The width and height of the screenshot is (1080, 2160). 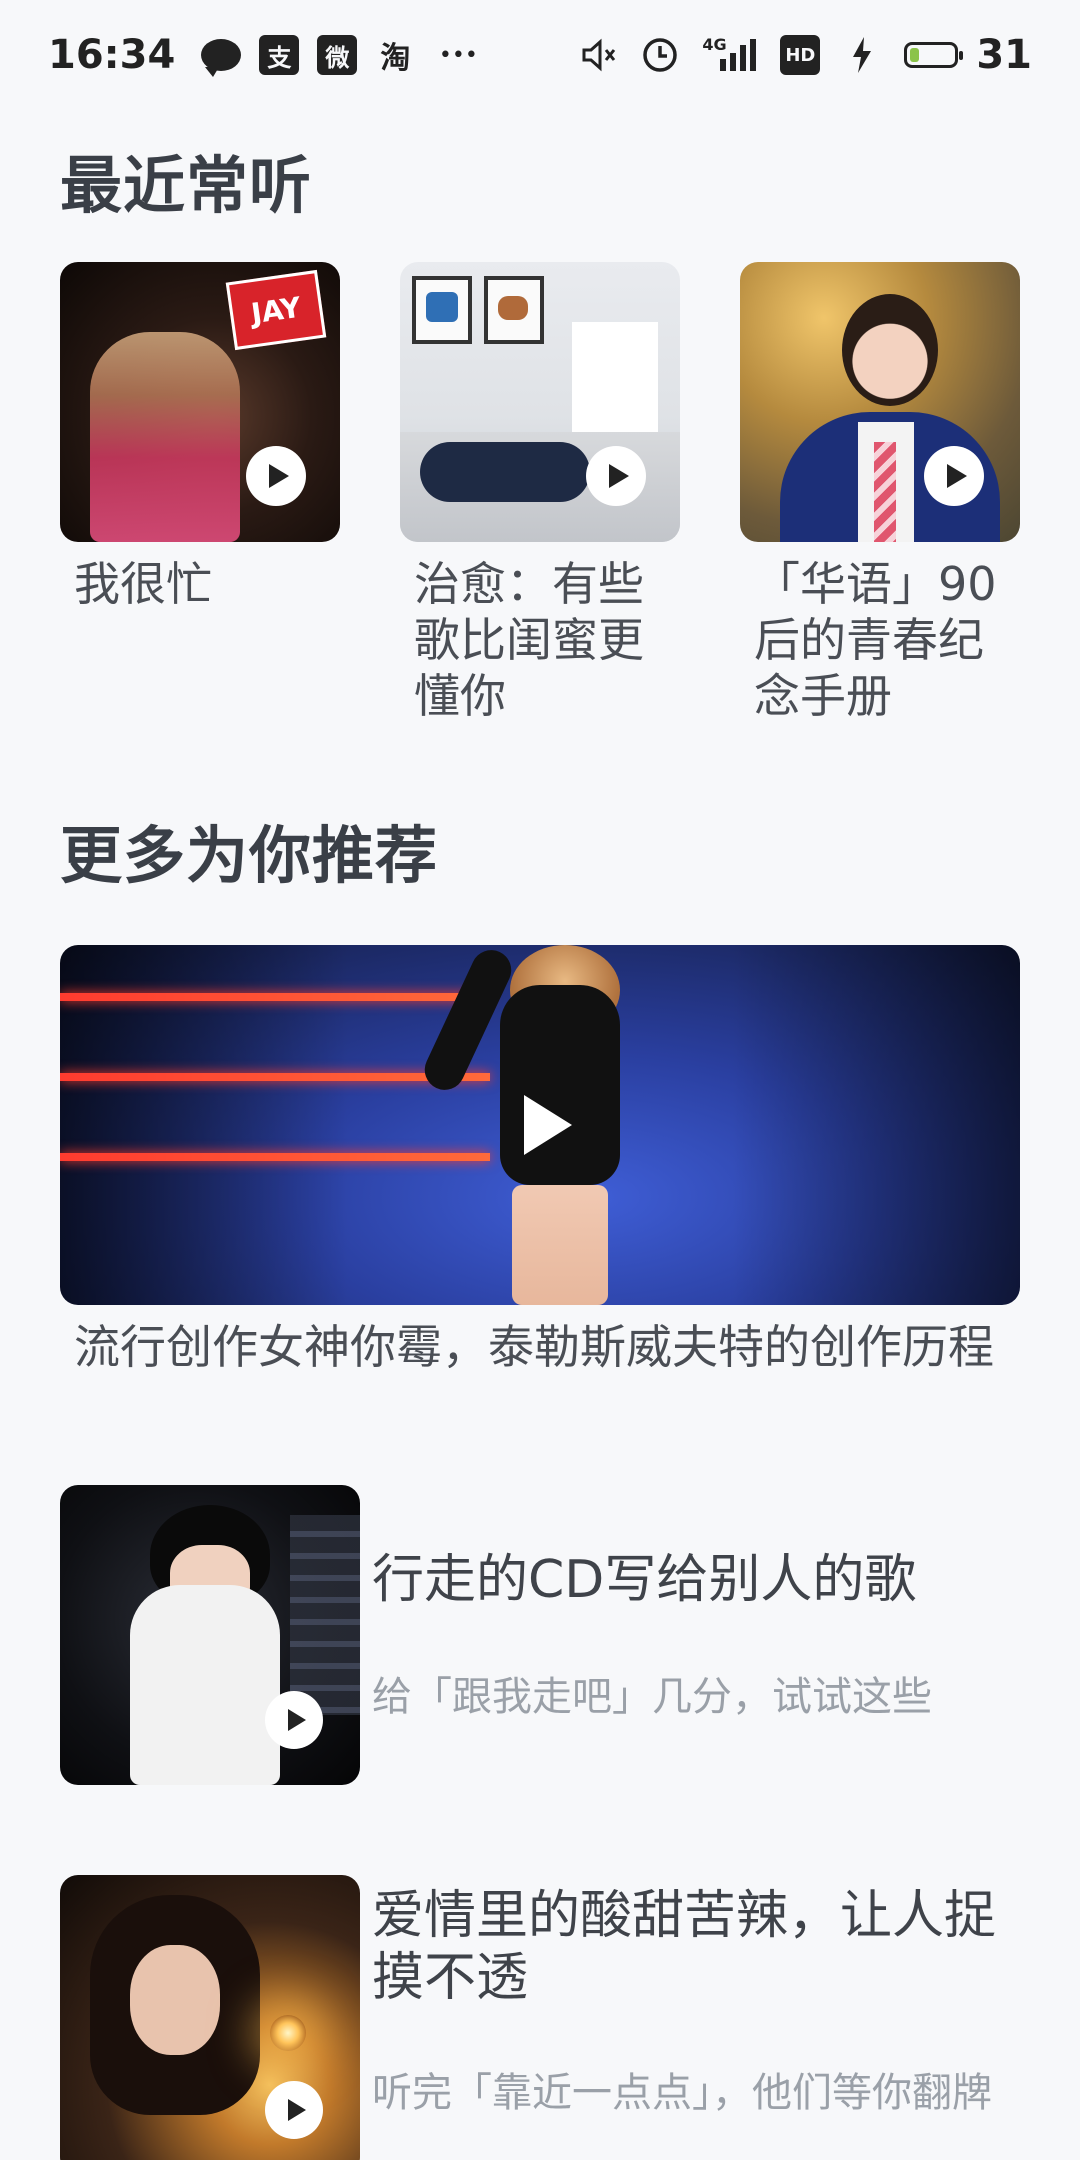 I want to click on charging-icon, so click(x=862, y=55).